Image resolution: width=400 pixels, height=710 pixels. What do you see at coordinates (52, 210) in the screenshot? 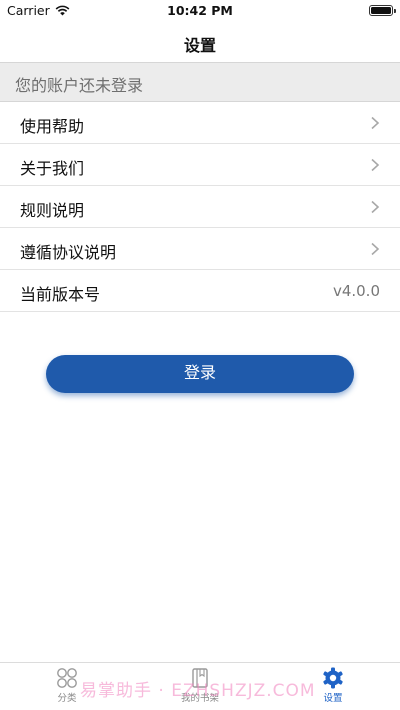
I see `menu-item-label: 规则说明` at bounding box center [52, 210].